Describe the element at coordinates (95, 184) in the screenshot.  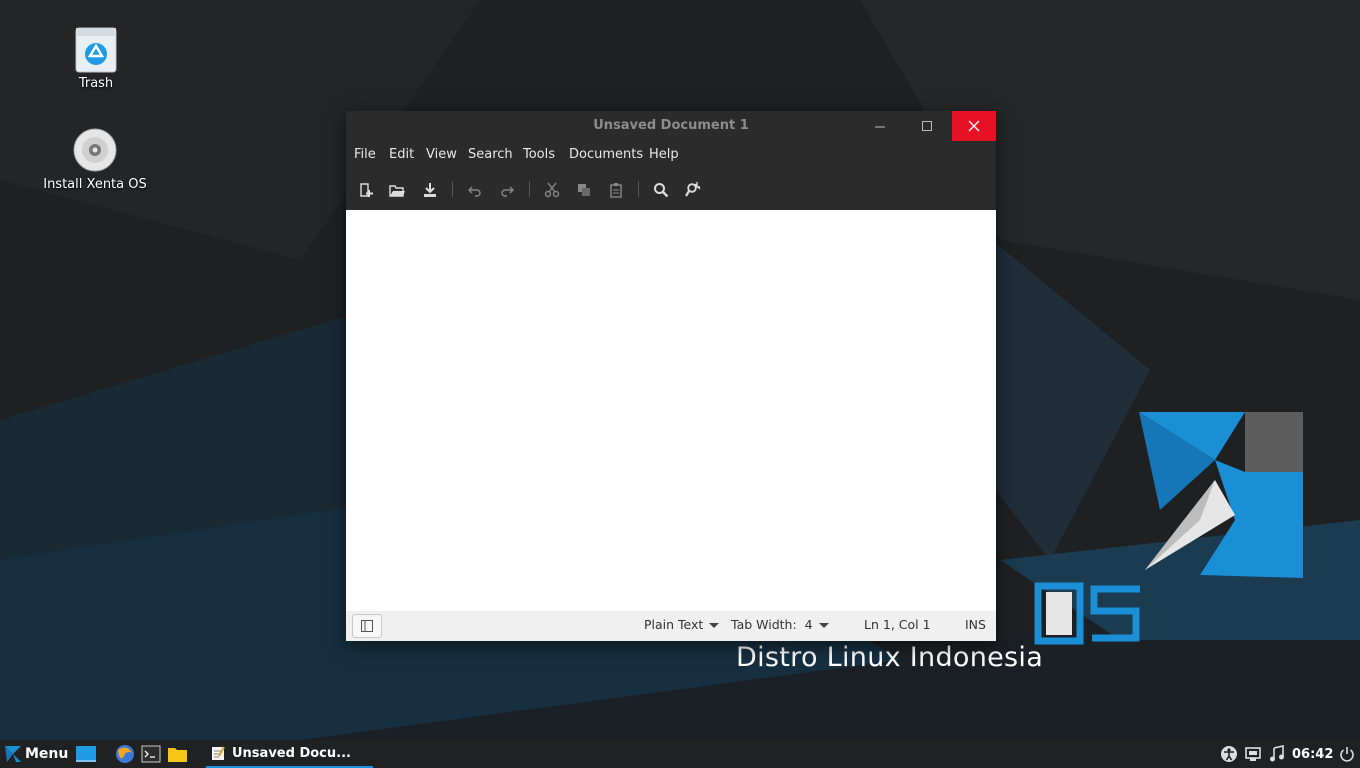
I see `desktop-icon-label: Install Xenta OS` at that location.